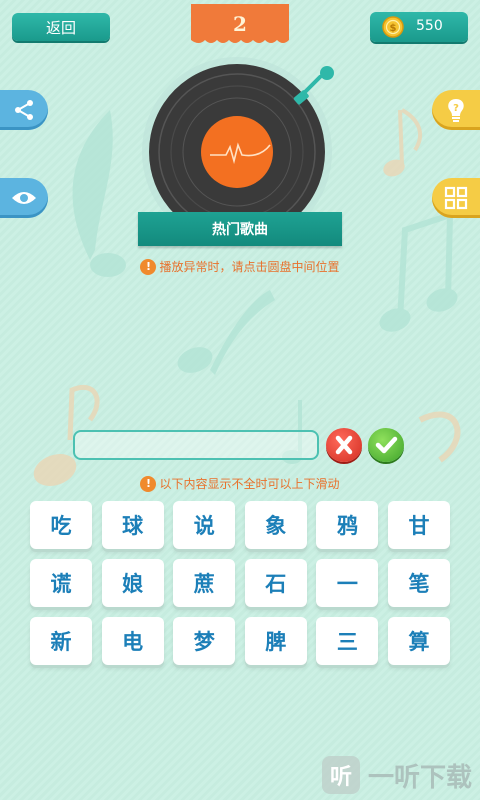  I want to click on level-number: 2, so click(240, 24).